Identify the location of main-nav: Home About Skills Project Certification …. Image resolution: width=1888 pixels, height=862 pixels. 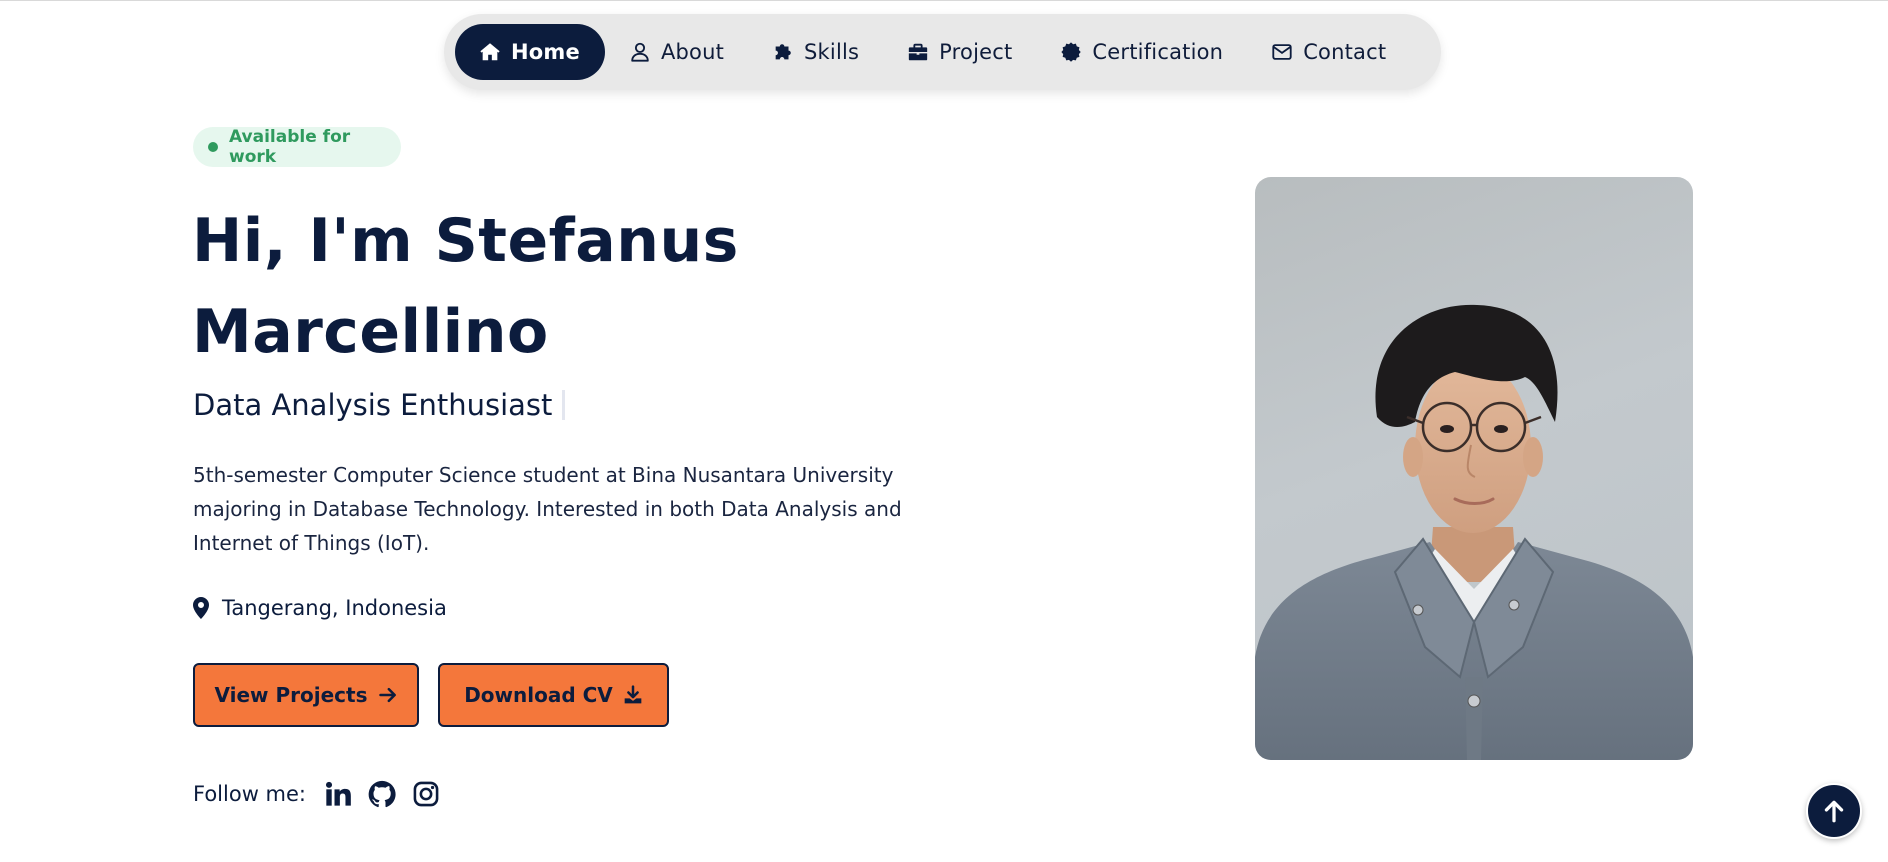
(942, 52).